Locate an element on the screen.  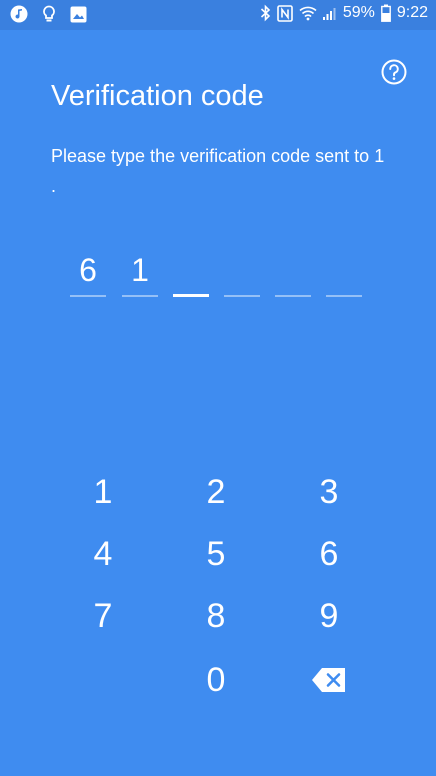
status-bar-system: 59% 9:22 is located at coordinates (344, 13).